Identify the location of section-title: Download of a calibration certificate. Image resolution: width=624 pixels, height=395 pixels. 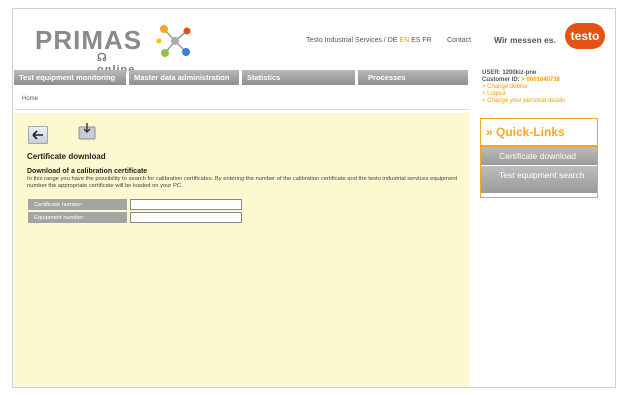
(87, 171).